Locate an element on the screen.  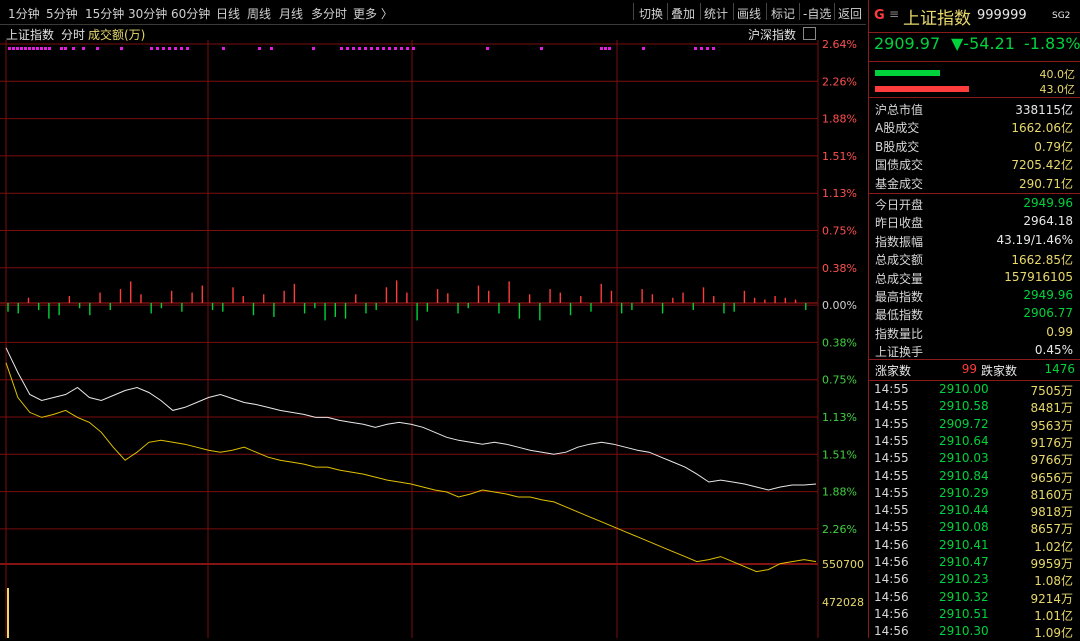
draw-line-button: 画线 is located at coordinates (749, 13).